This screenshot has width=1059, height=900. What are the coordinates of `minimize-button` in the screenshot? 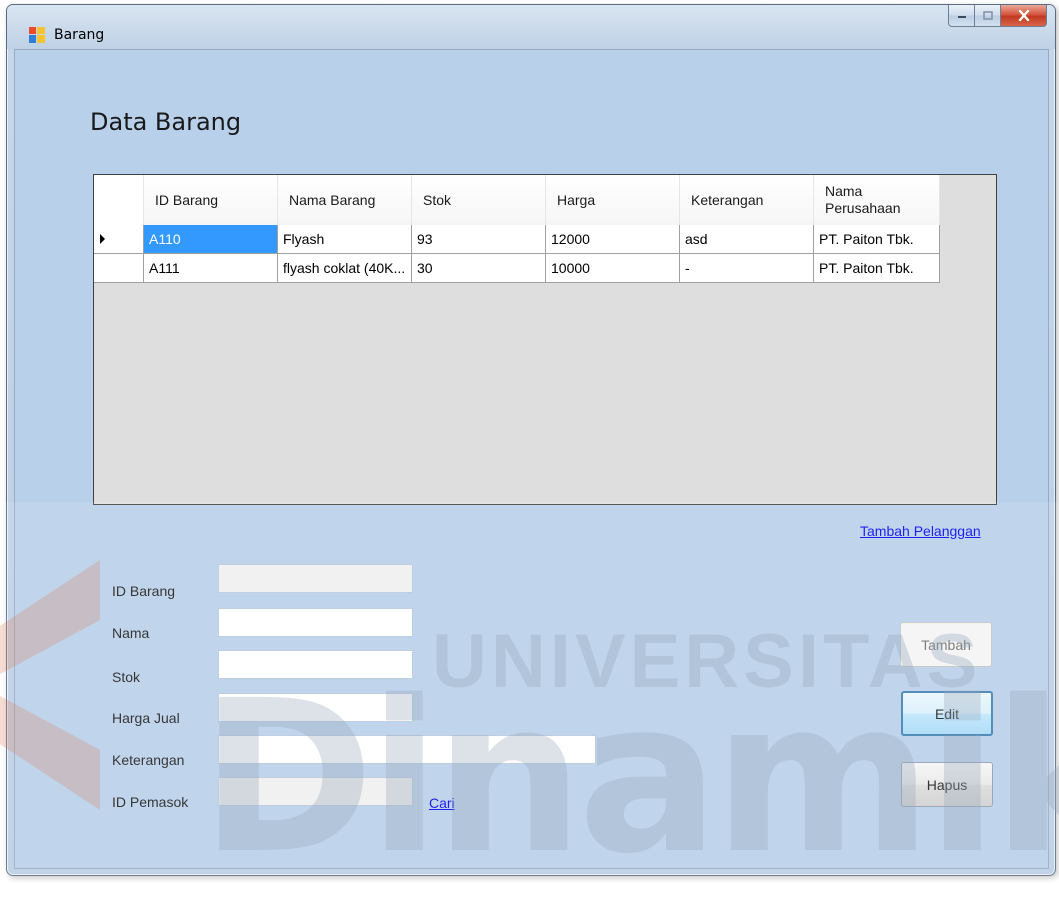 It's located at (961, 16).